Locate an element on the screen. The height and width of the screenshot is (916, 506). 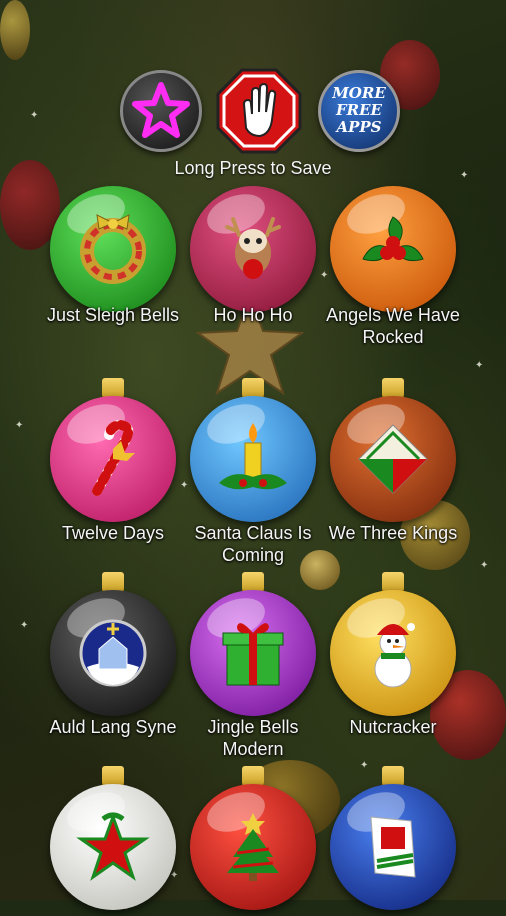
card-icon is located at coordinates (393, 847).